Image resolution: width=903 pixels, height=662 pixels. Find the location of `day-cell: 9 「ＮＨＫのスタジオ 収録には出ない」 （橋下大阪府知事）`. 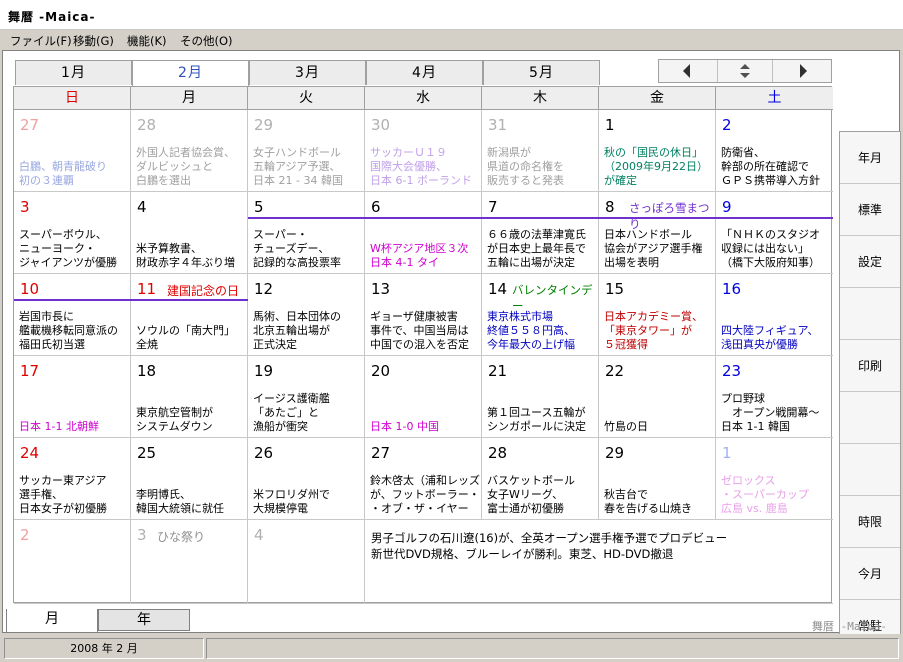

day-cell: 9 「ＮＨＫのスタジオ 収録には出ない」 （橋下大阪府知事） is located at coordinates (774, 233).